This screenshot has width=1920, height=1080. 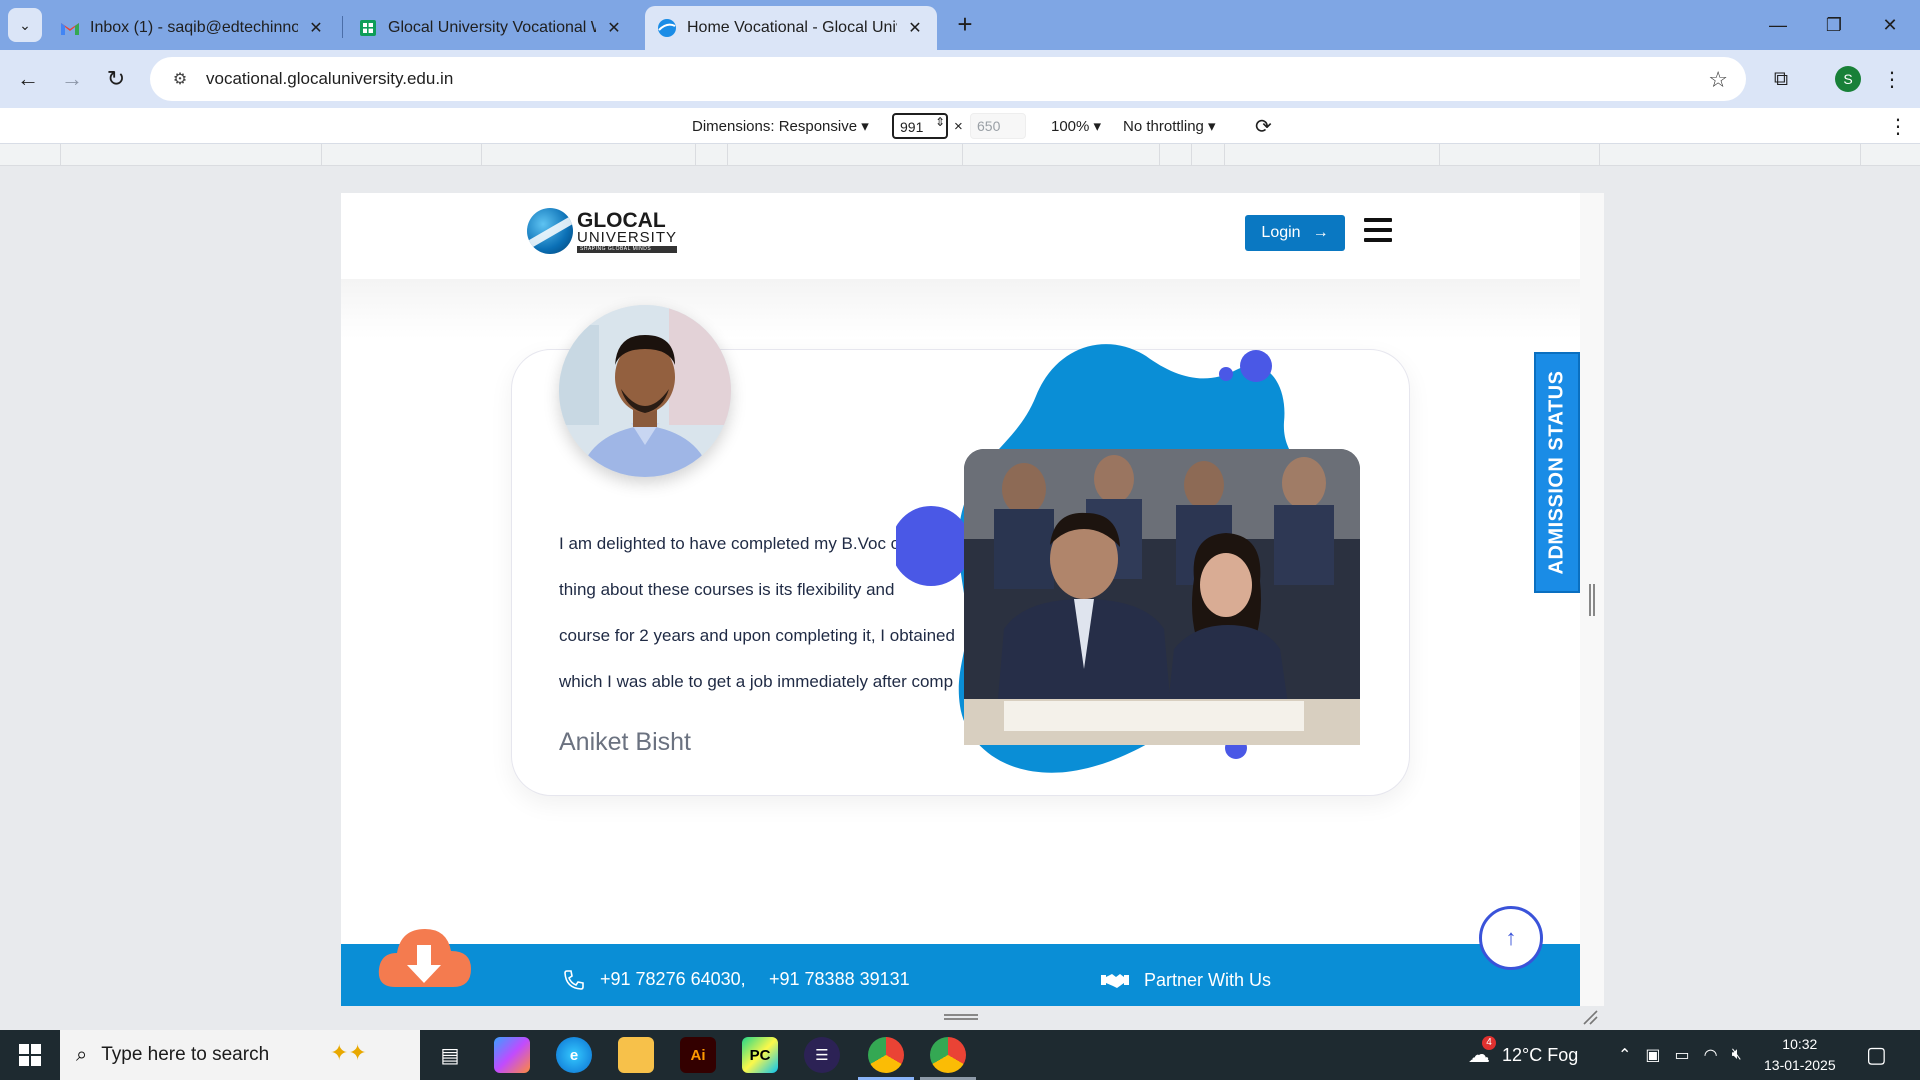 I want to click on tab-sheets: Glocal University Vocational We ✕, so click(x=491, y=28).